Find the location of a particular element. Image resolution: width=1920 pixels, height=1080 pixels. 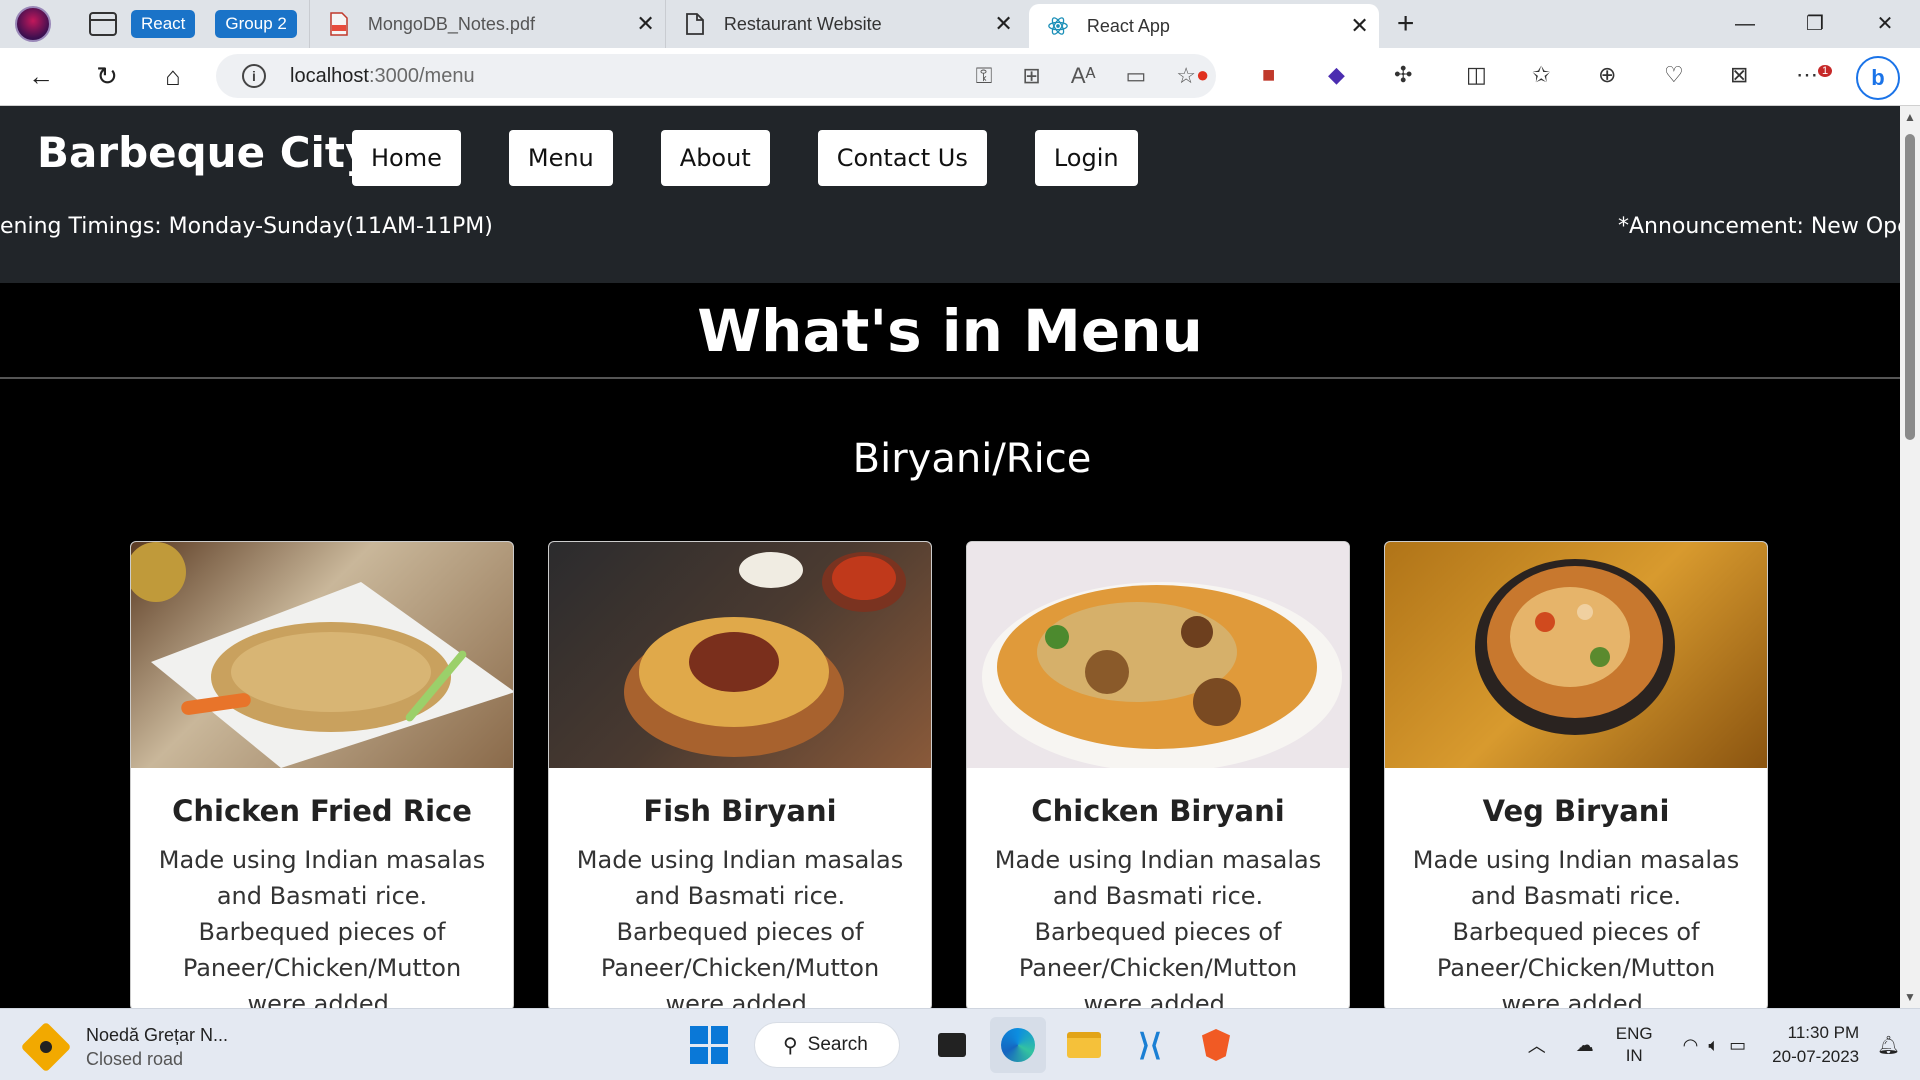

more-menu-icon: ⋯ 1 is located at coordinates (1814, 75).